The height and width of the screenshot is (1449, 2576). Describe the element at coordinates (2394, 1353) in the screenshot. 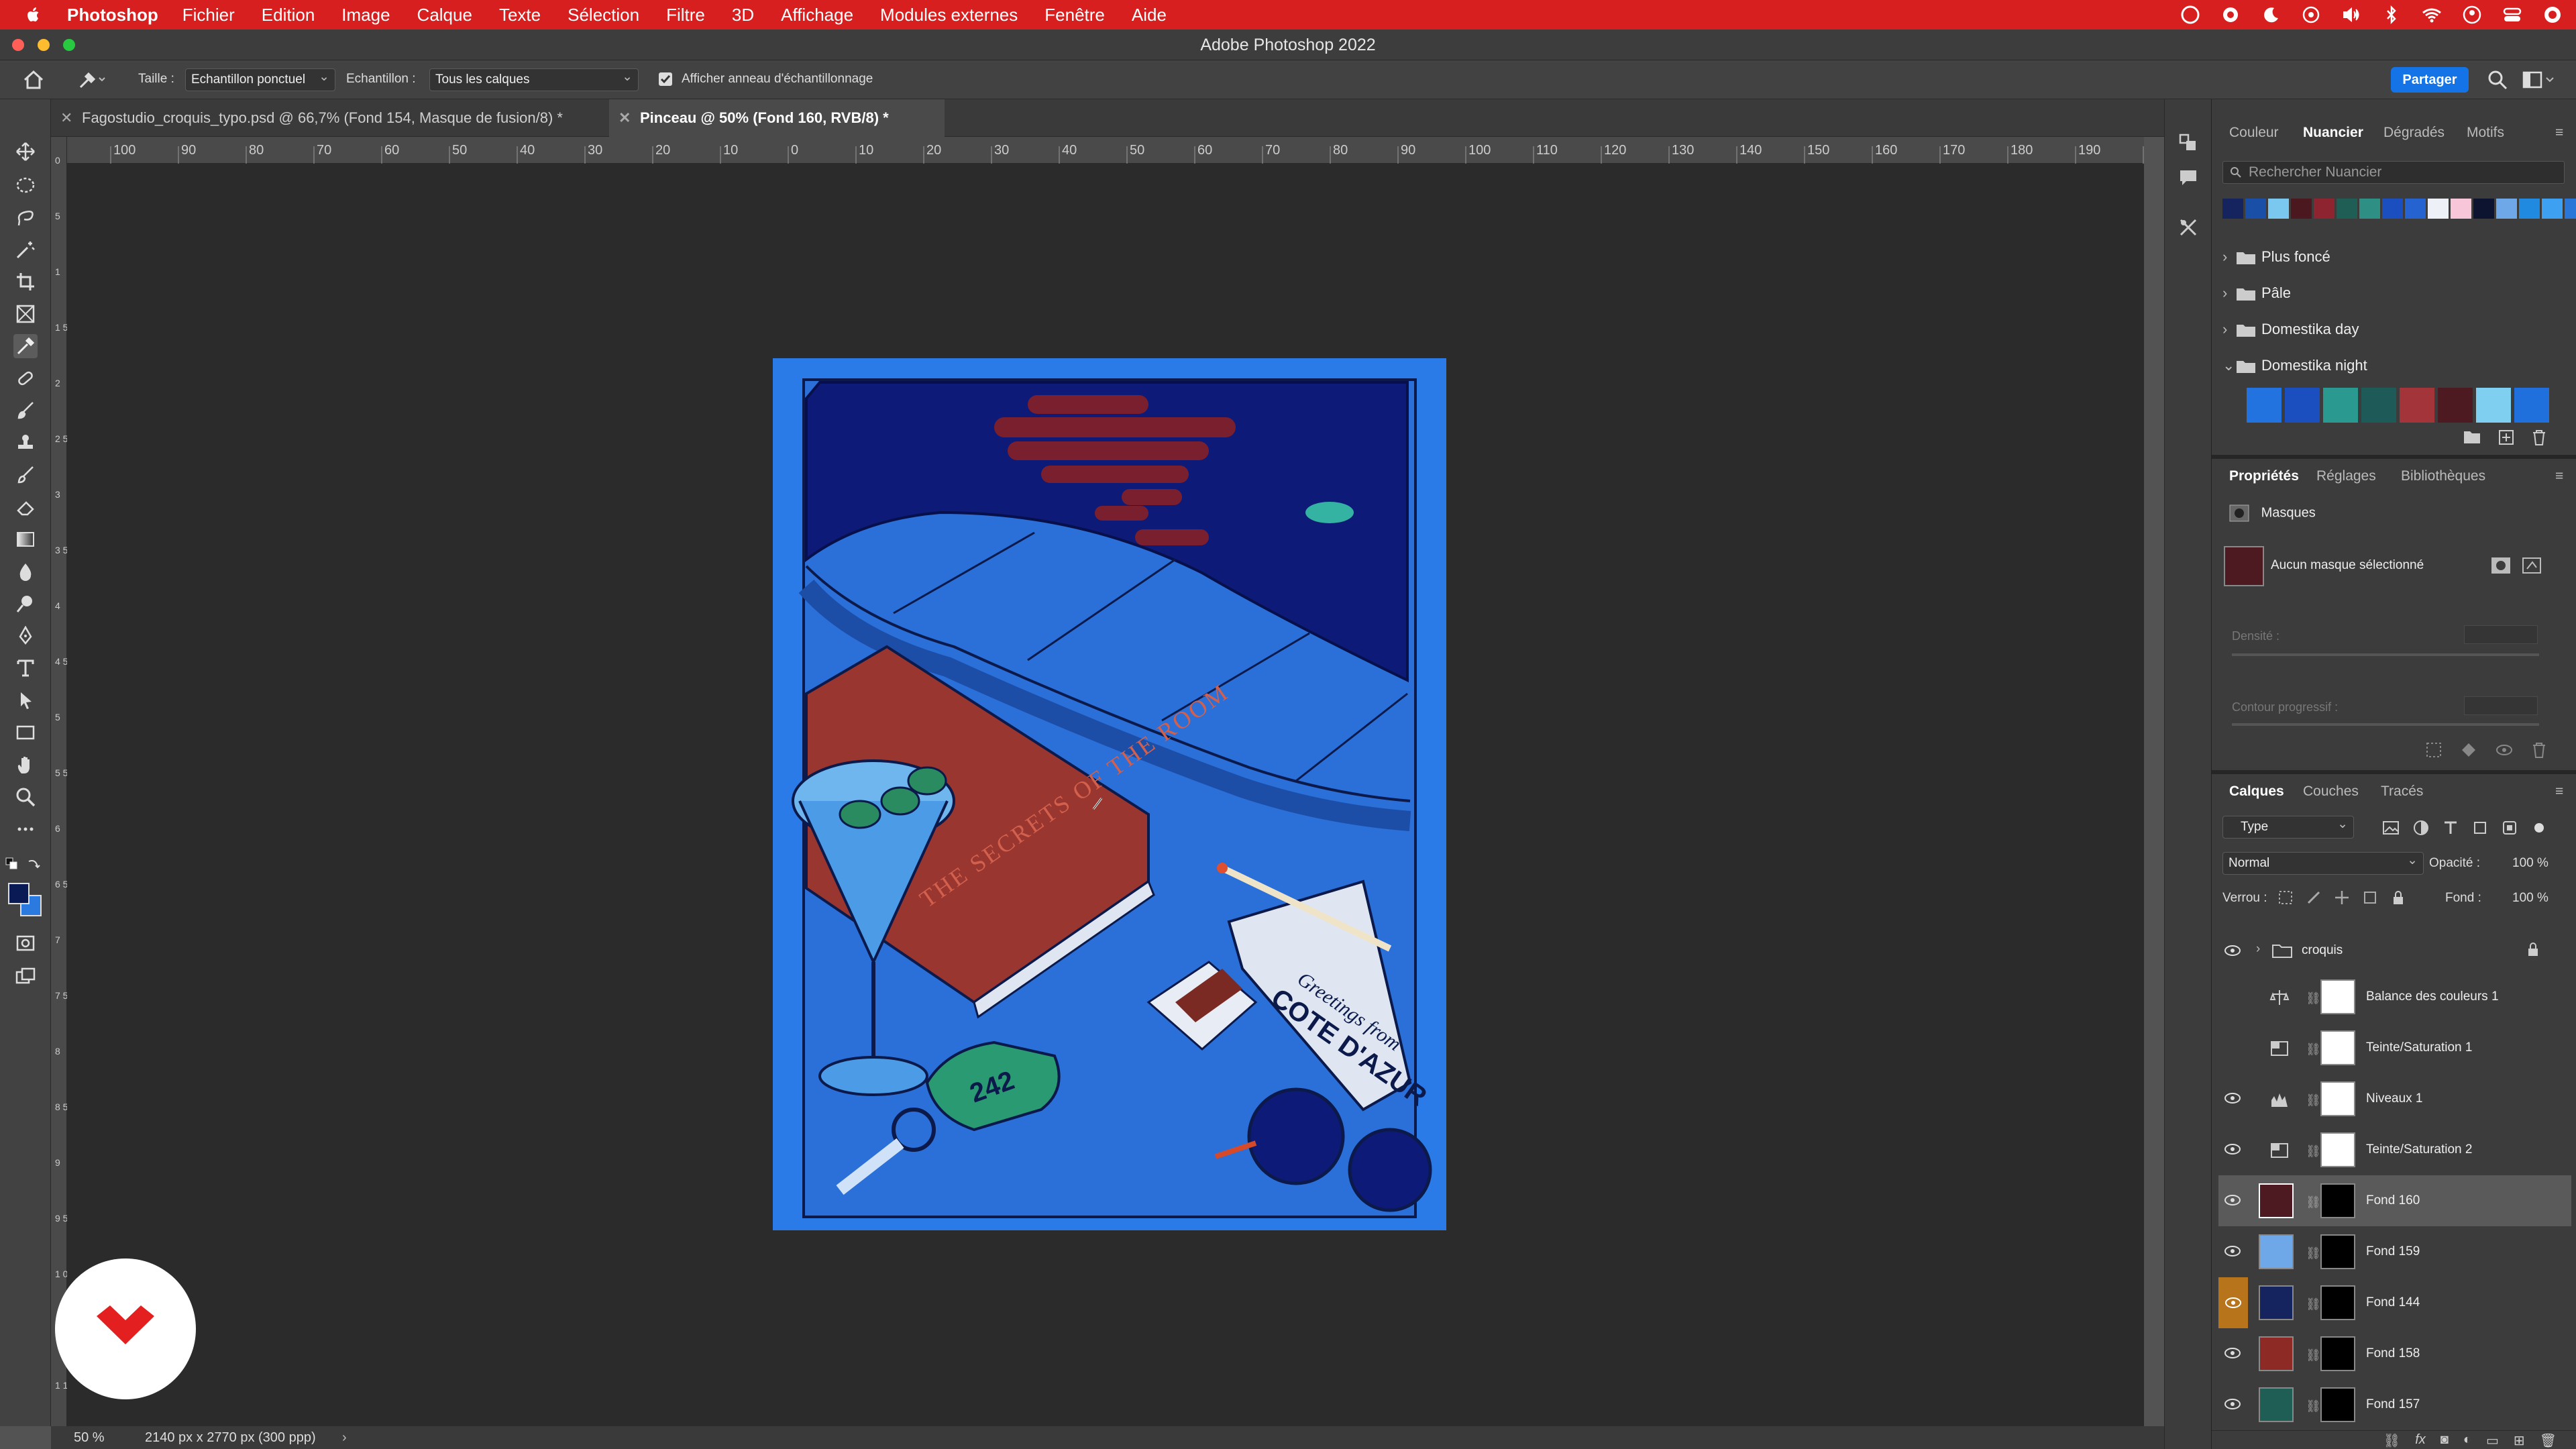

I see `layer-row-fond-158: ⛓ Fond 158` at that location.